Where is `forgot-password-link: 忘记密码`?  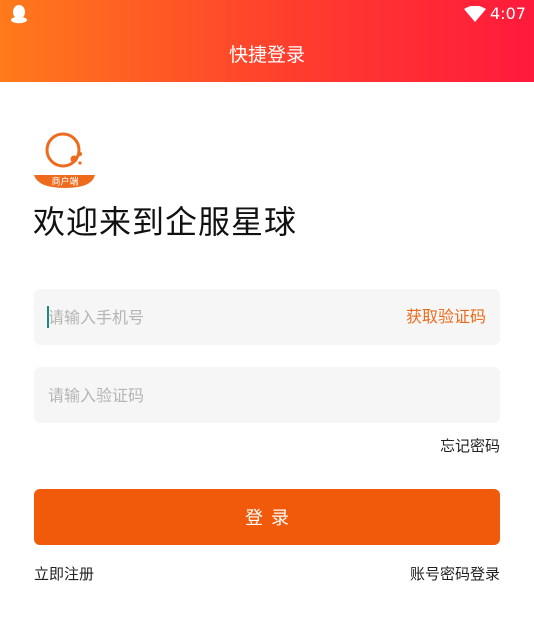
forgot-password-link: 忘记密码 is located at coordinates (470, 446).